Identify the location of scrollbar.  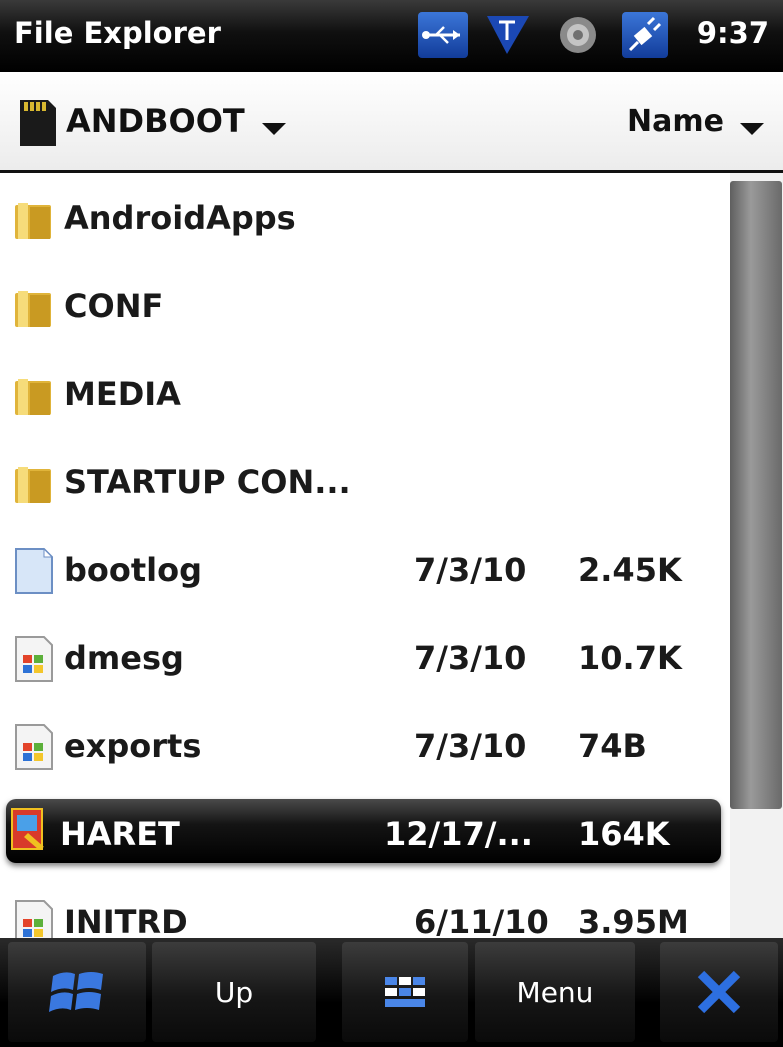
(756, 555).